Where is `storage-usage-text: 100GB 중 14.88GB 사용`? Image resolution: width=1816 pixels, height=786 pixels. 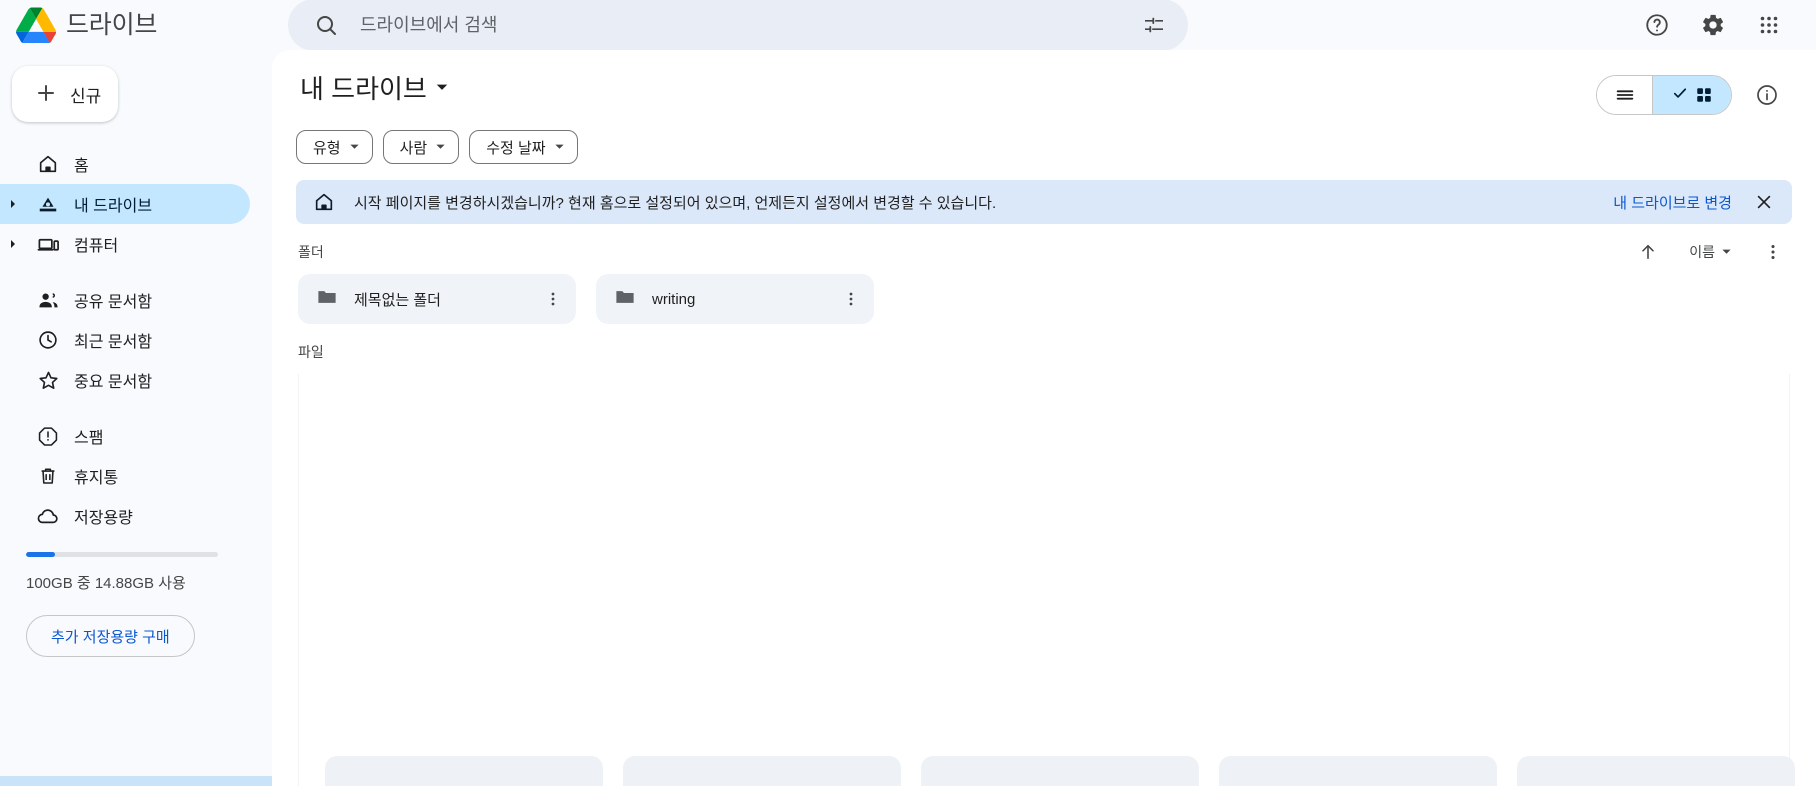
storage-usage-text: 100GB 중 14.88GB 사용 is located at coordinates (106, 583).